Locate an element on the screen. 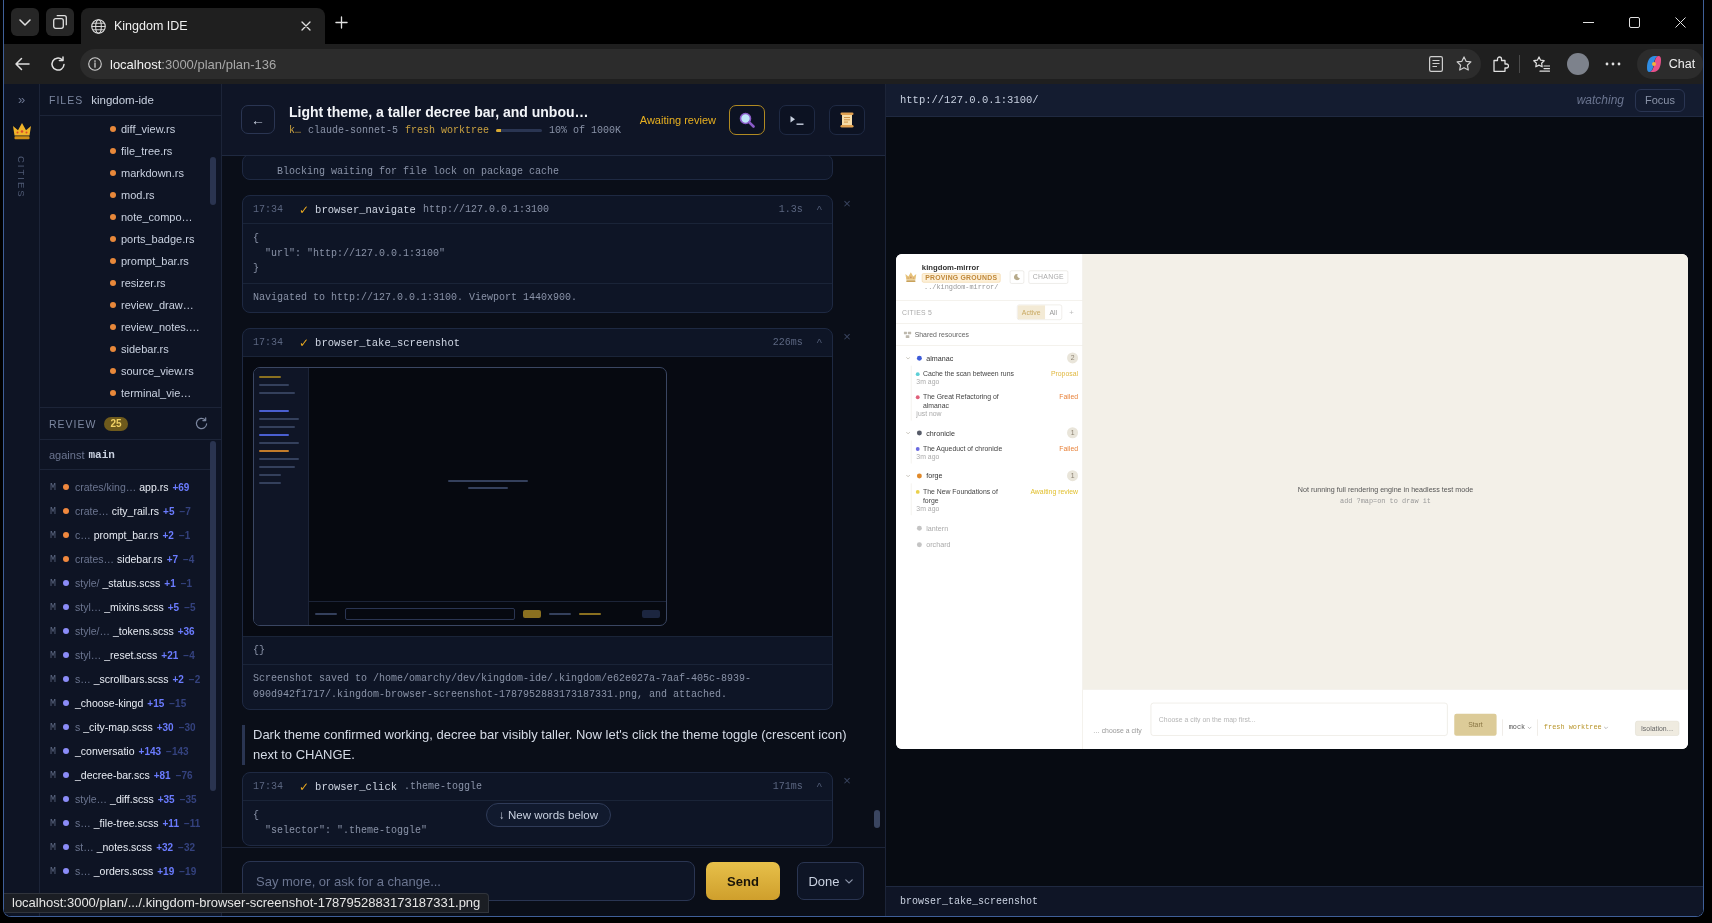 The image size is (1712, 923). added-count: +36 is located at coordinates (186, 631).